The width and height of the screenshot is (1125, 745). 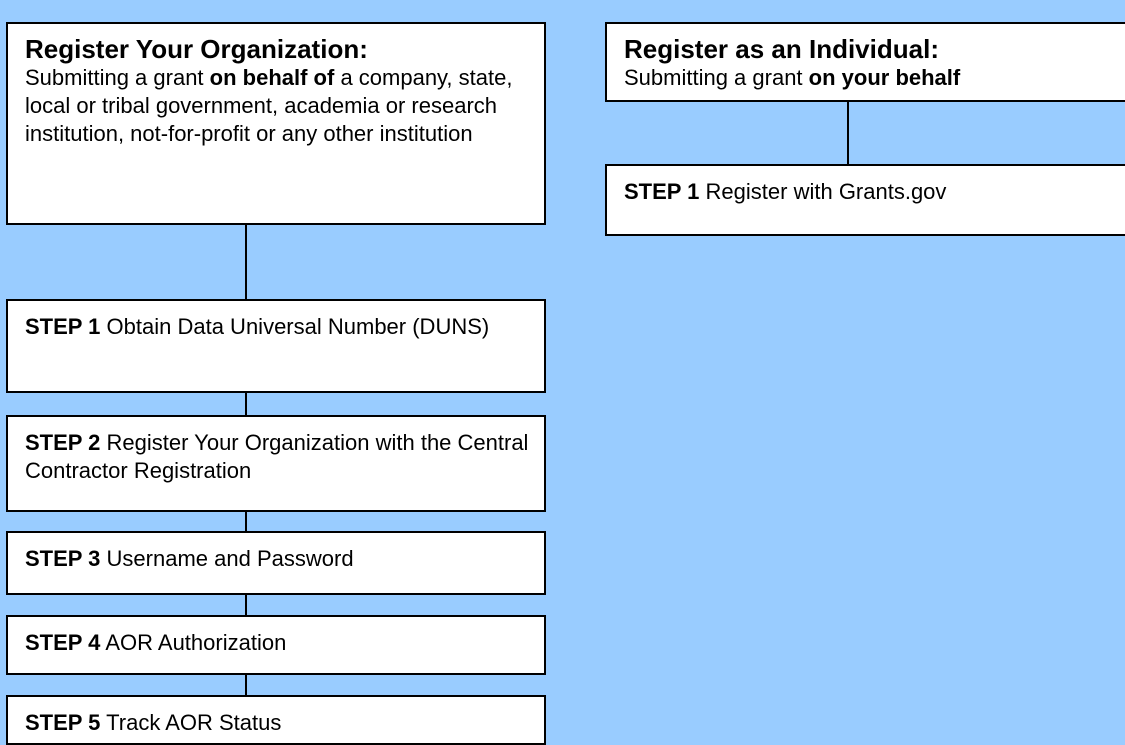 What do you see at coordinates (272, 77) in the screenshot?
I see `org-description-emphasis: on behalf of` at bounding box center [272, 77].